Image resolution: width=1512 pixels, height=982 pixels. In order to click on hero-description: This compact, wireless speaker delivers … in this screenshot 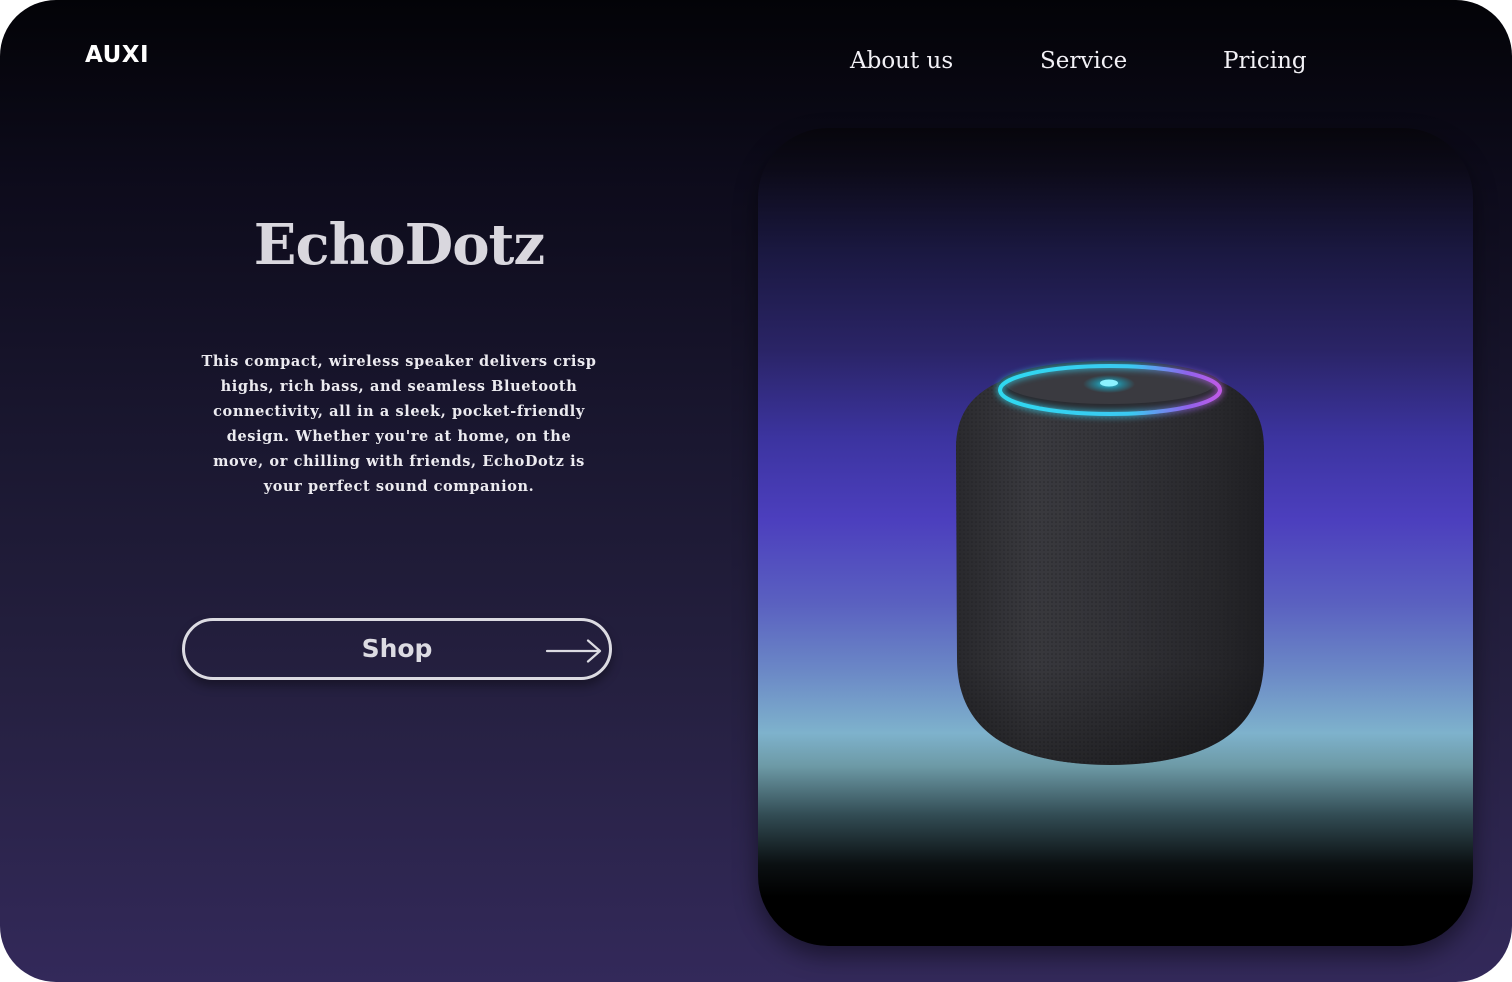, I will do `click(399, 424)`.